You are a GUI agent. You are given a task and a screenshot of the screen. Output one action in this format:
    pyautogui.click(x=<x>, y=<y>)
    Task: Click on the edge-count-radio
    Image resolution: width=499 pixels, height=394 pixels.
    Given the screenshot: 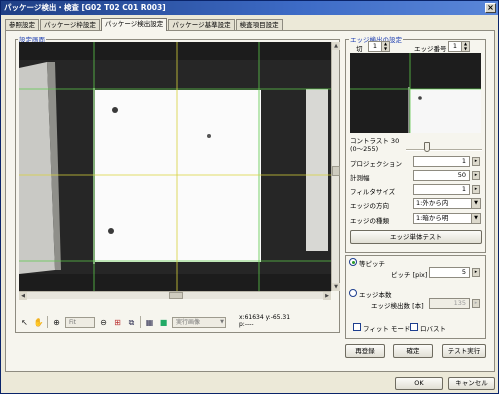 What is the action you would take?
    pyautogui.click(x=353, y=293)
    